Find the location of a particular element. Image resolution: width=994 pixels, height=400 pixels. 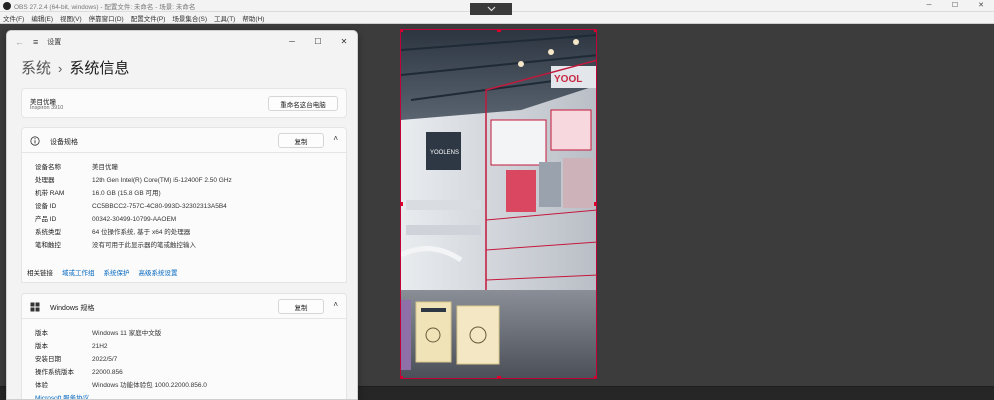

windows-logo-icon is located at coordinates (35, 307).